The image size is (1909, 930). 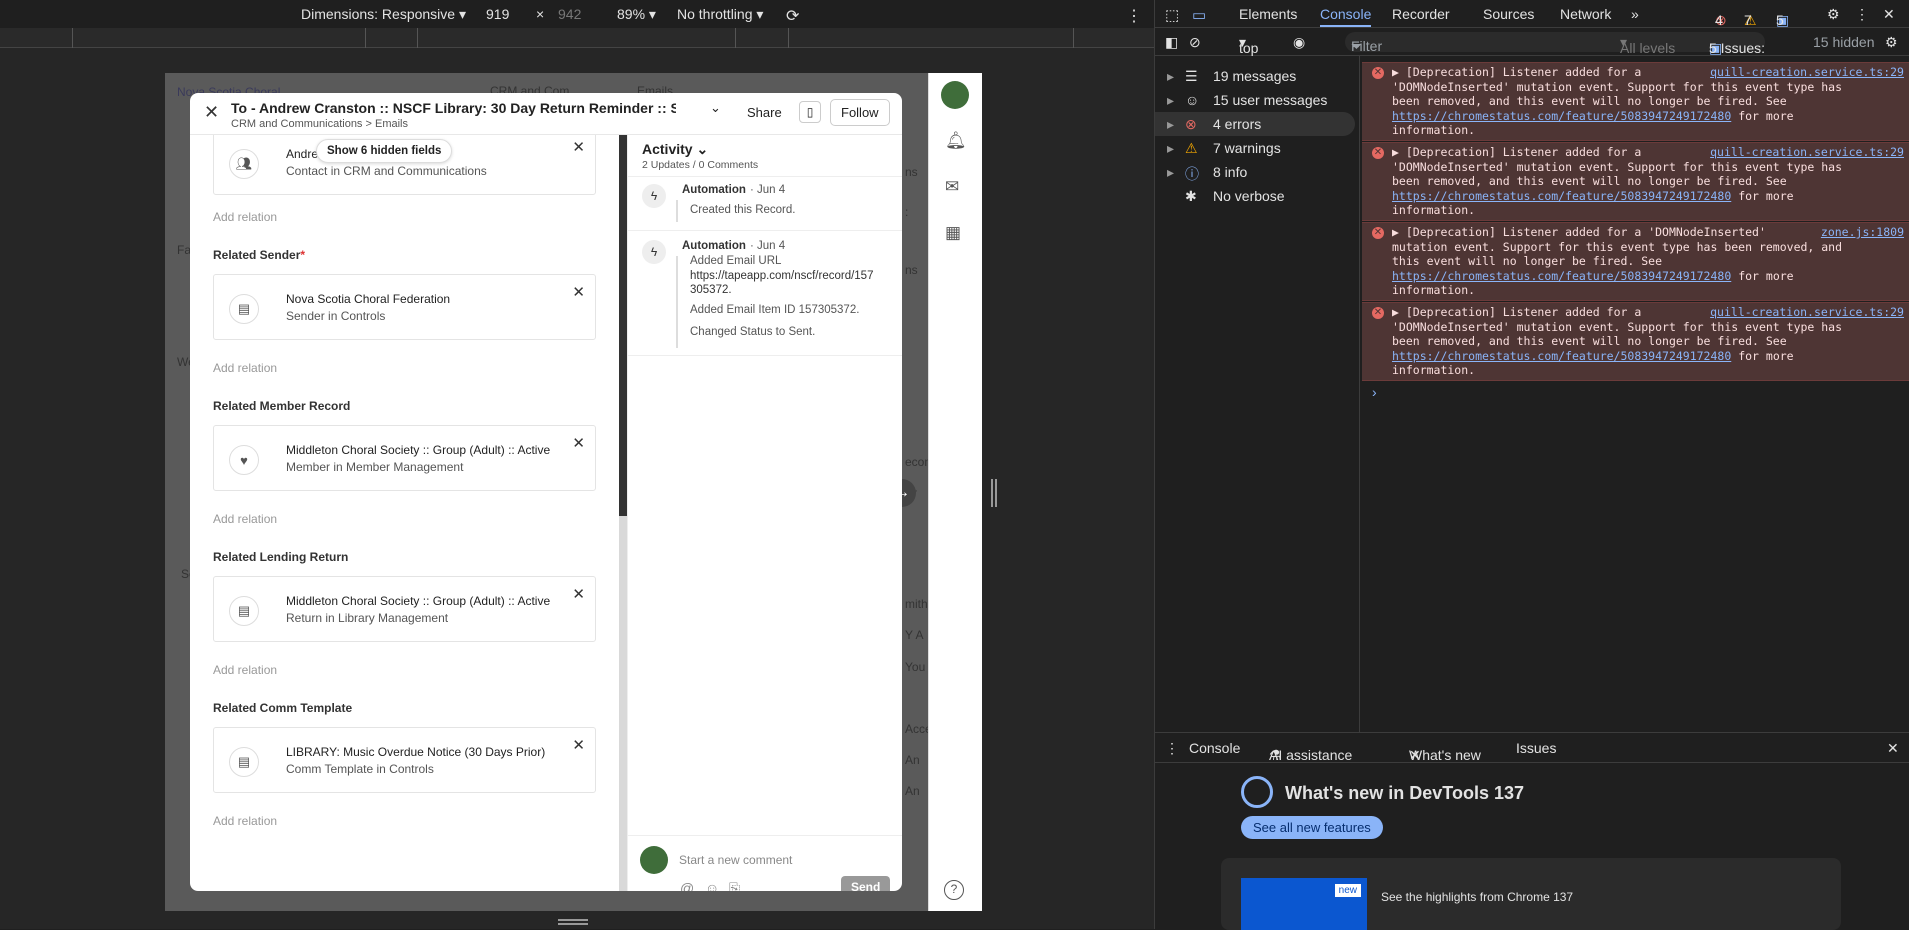 I want to click on bookmark-icon: ▯, so click(x=810, y=112).